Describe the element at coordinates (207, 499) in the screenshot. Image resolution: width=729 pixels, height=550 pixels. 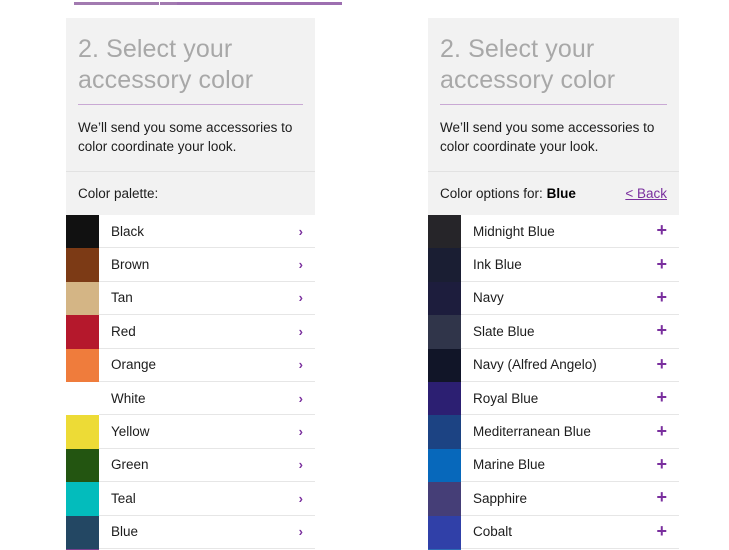
I see `color-row-body: Teal ›` at that location.